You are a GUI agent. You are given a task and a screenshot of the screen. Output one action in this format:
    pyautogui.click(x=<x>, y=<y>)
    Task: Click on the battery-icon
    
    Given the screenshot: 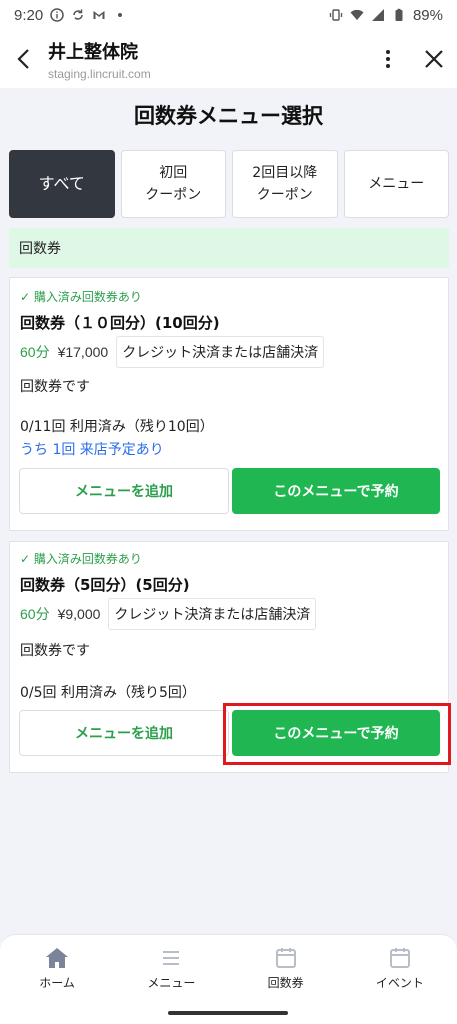 What is the action you would take?
    pyautogui.click(x=399, y=15)
    